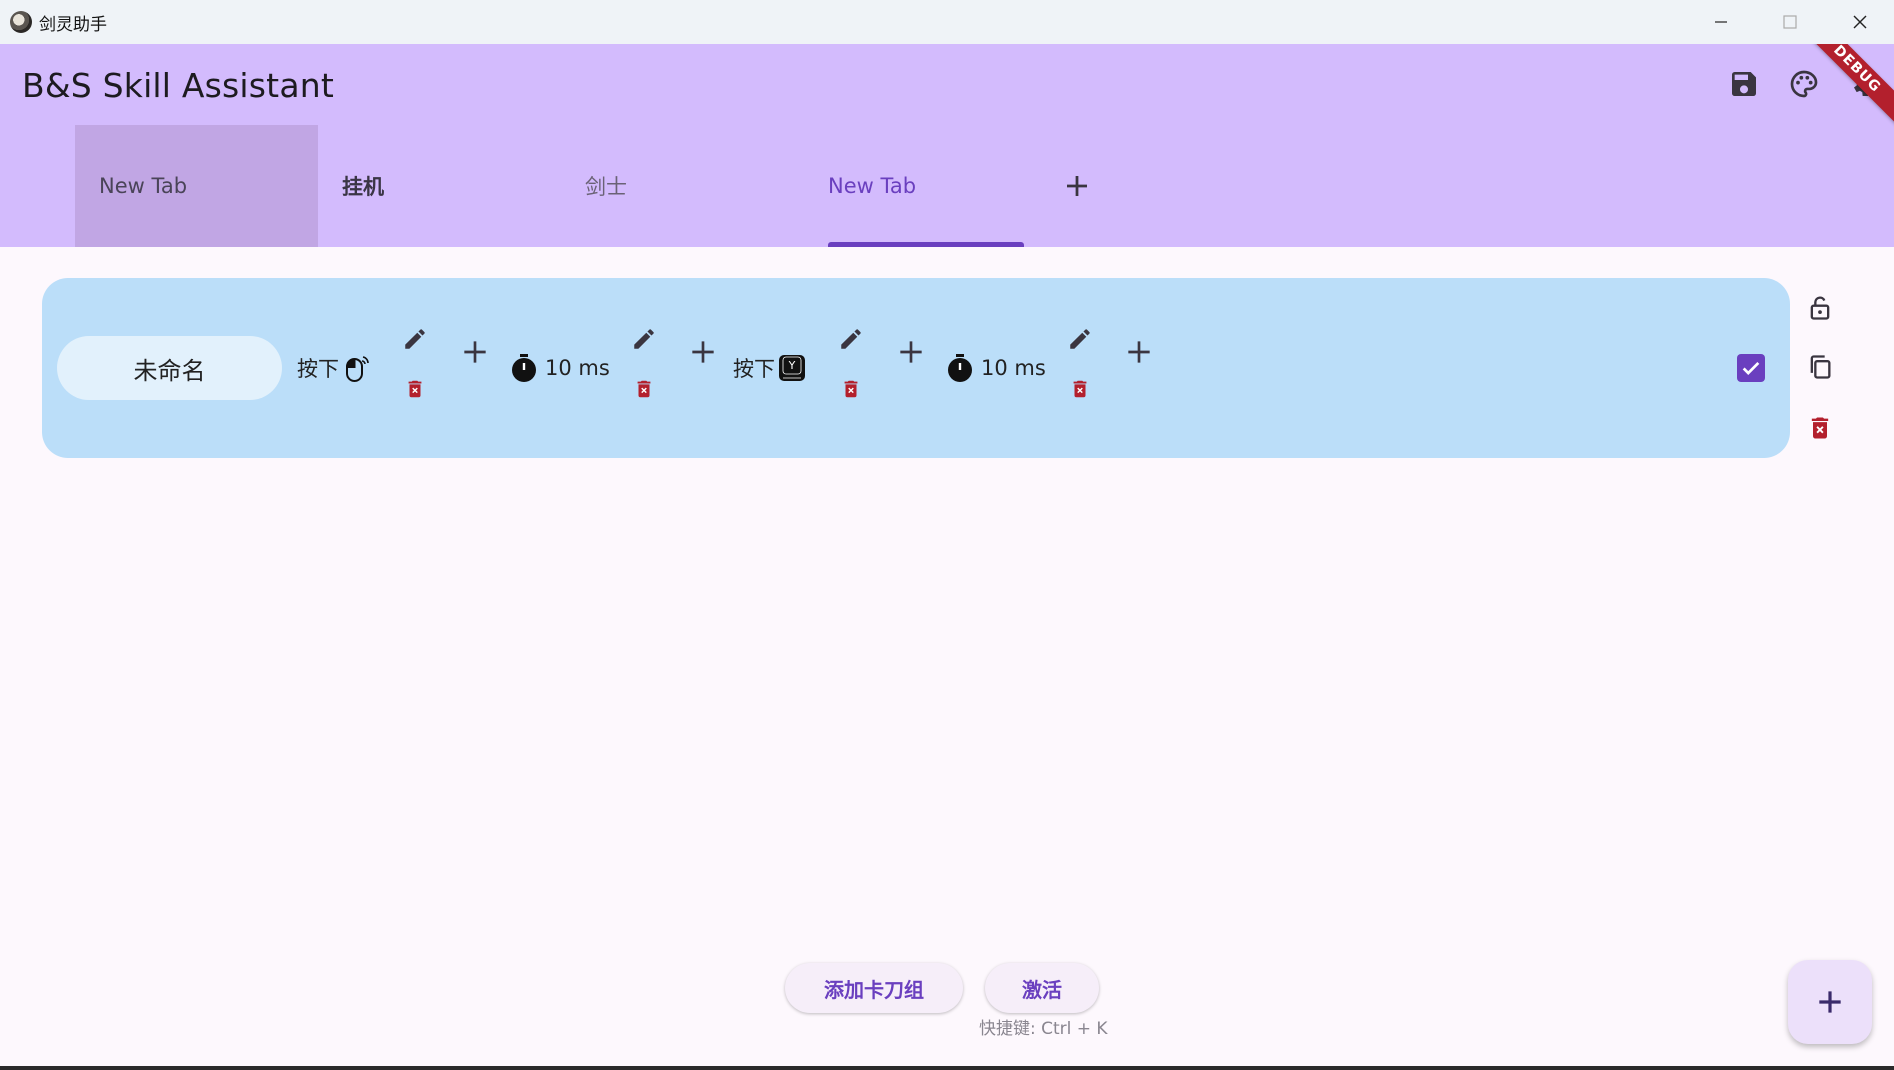 The width and height of the screenshot is (1894, 1070). Describe the element at coordinates (874, 988) in the screenshot. I see `add-group-button: 添加卡刀组` at that location.